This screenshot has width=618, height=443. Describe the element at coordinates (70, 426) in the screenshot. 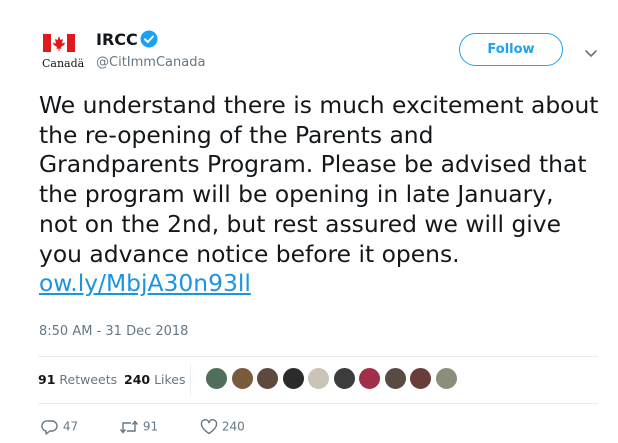

I see `reply-count: 47` at that location.